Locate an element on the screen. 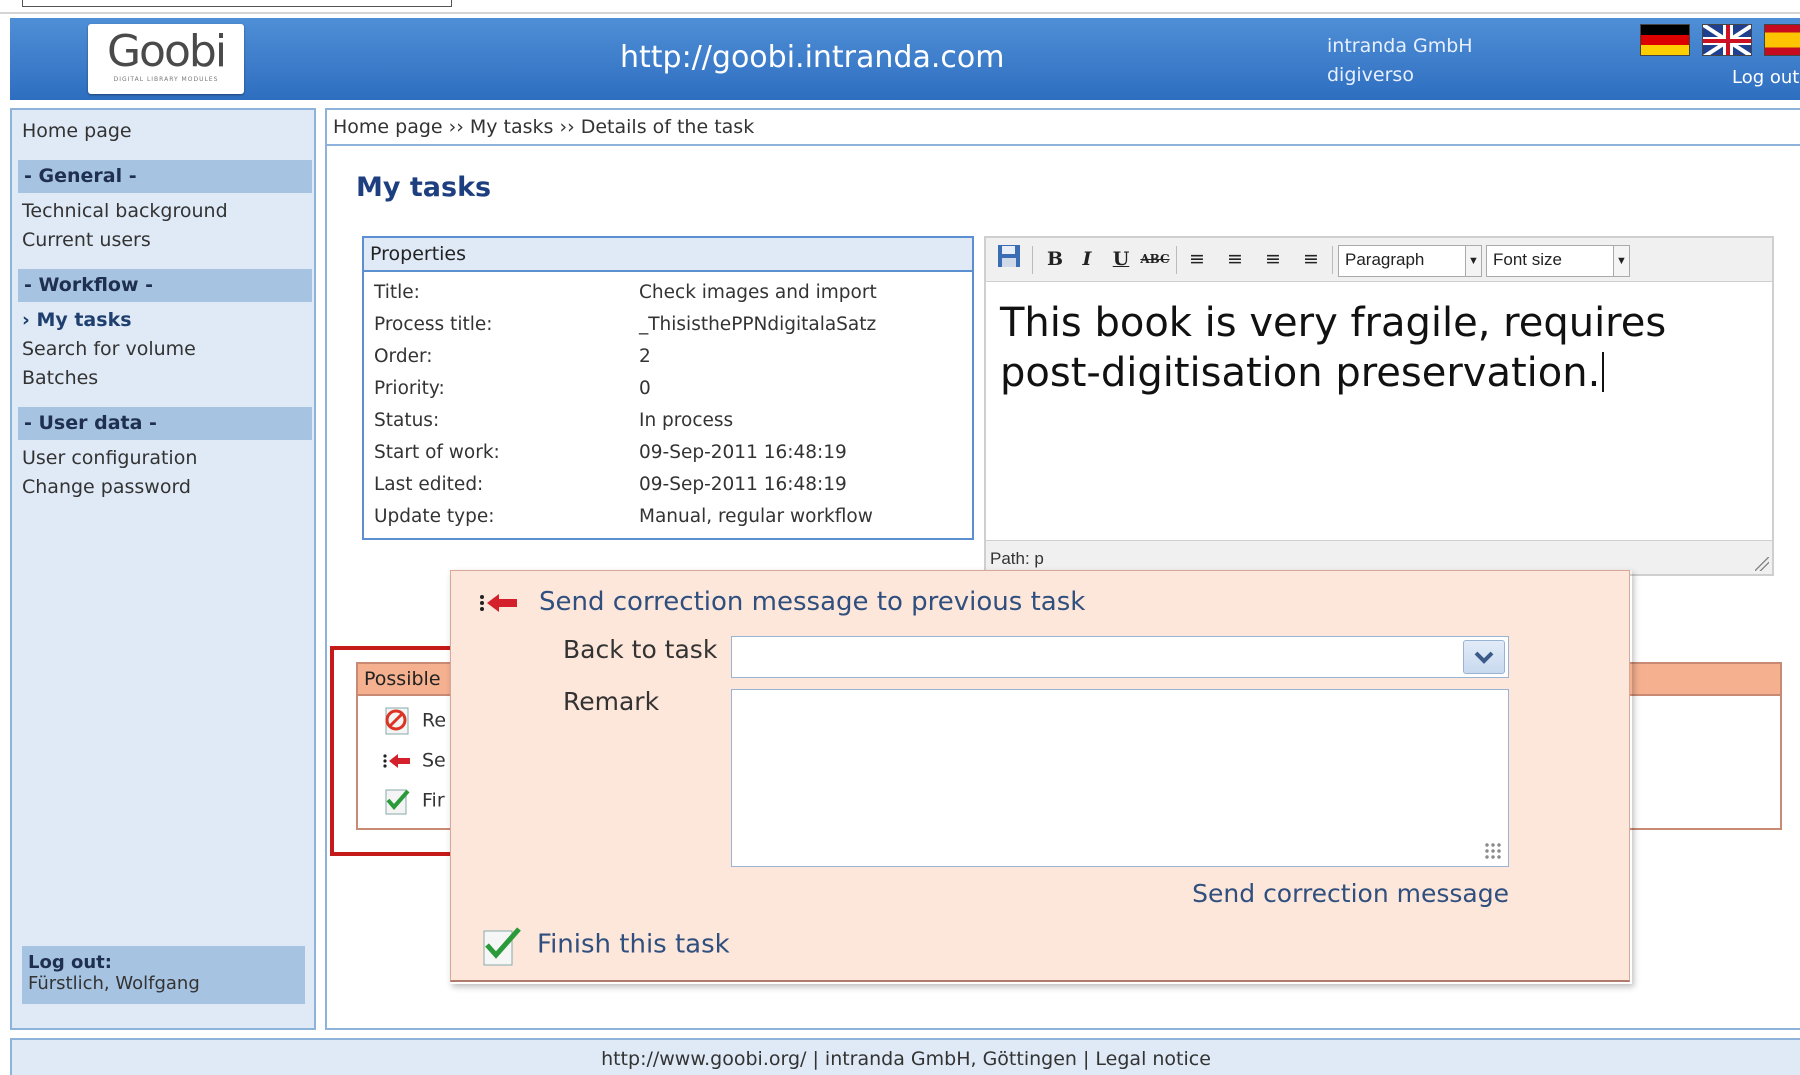  company-product: digiverso is located at coordinates (1370, 75).